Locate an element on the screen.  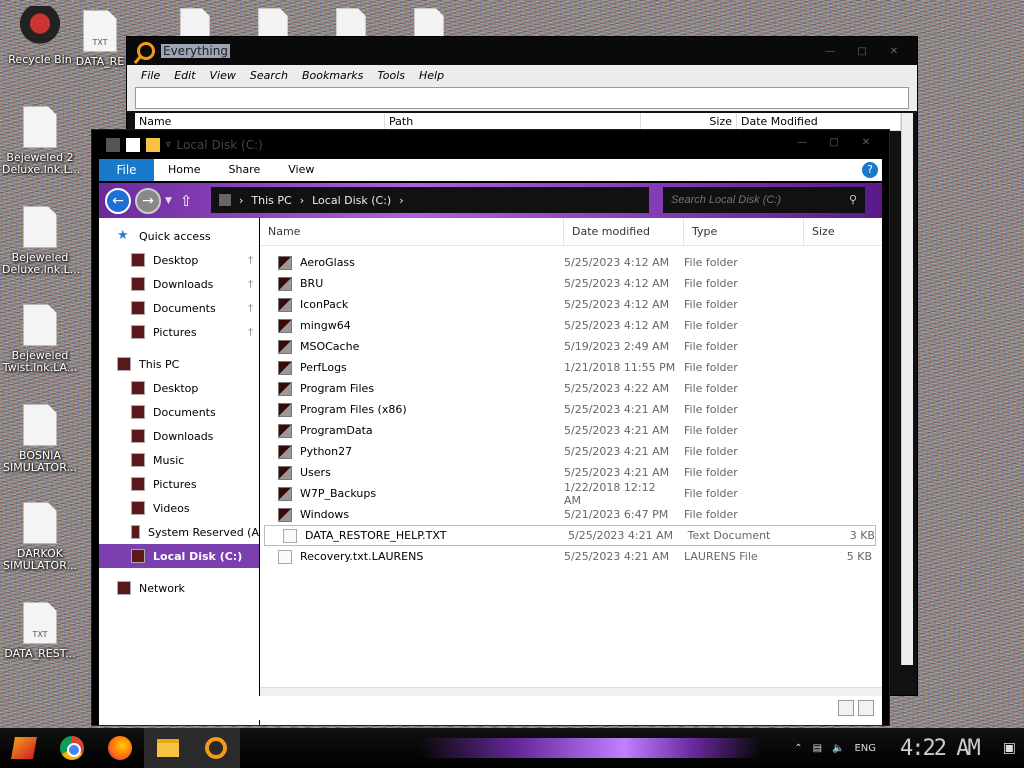
new-folder-icon is located at coordinates (153, 145).